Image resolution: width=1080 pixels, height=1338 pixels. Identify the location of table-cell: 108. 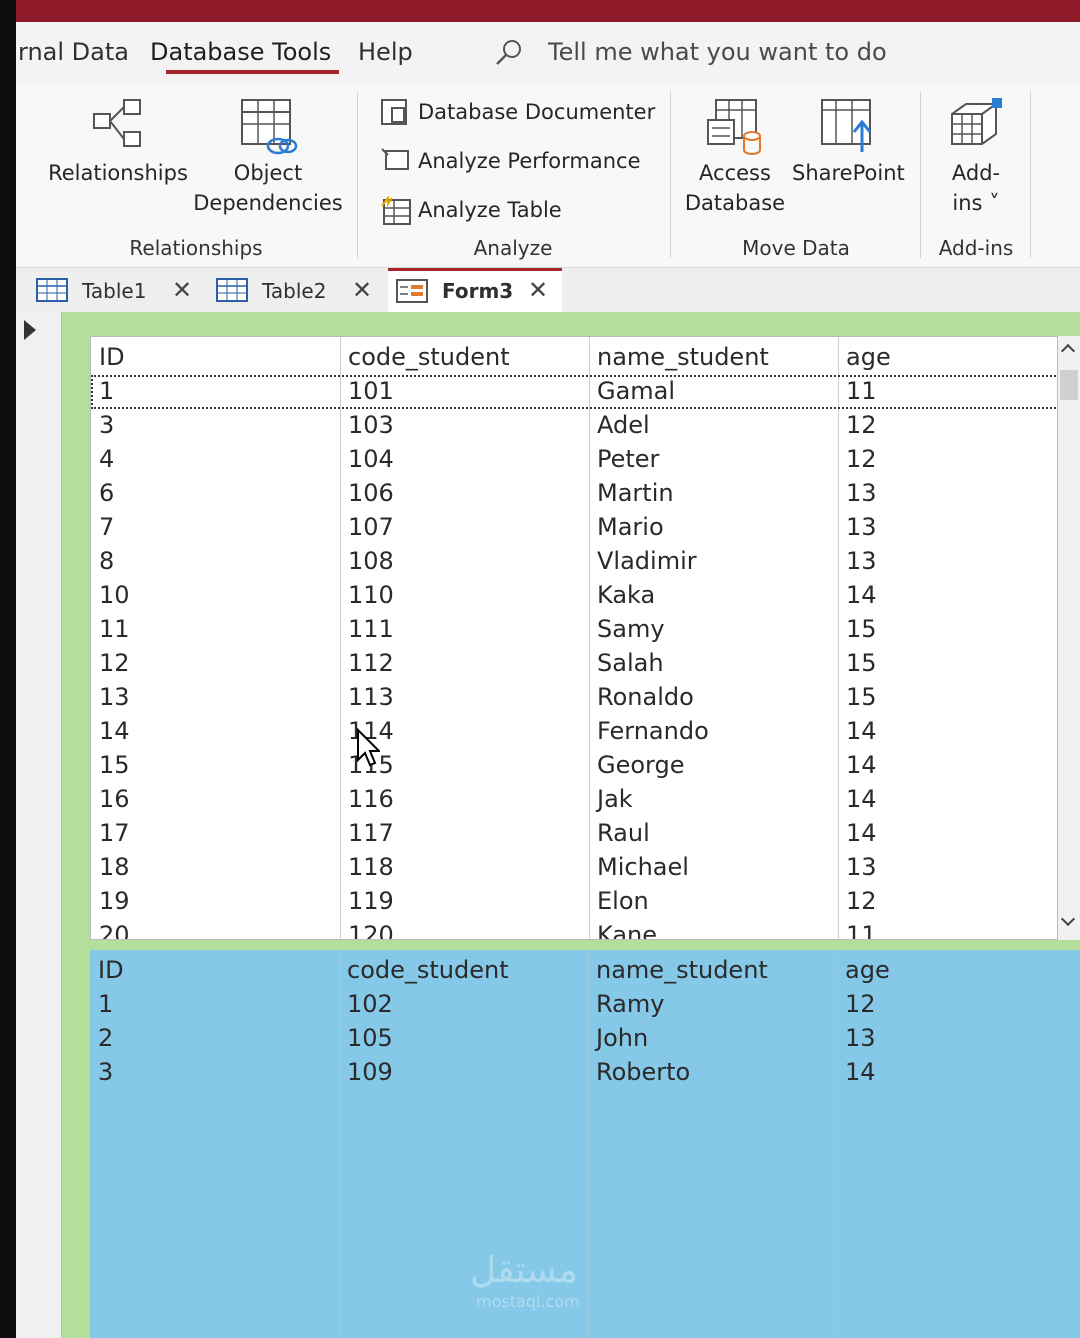
(371, 561).